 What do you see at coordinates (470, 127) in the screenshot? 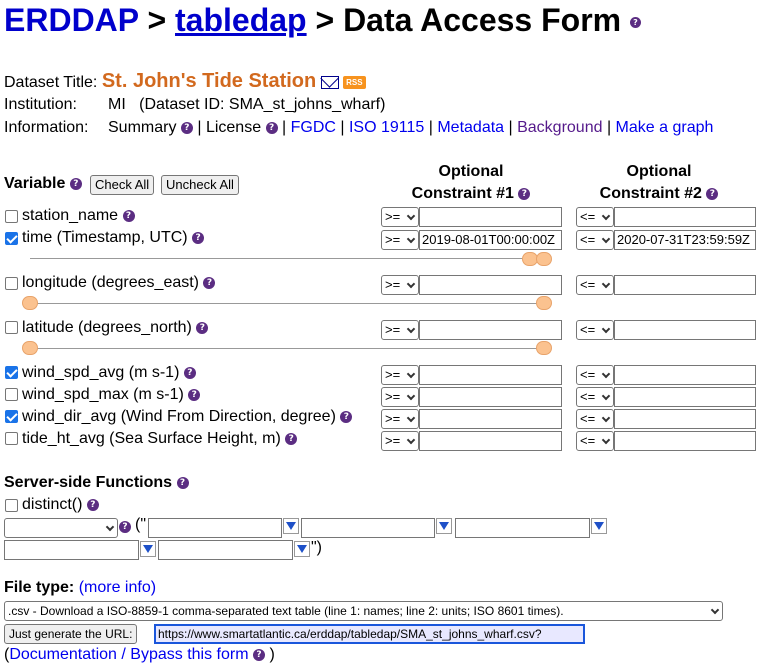
I see `metadata-link: Metadata` at bounding box center [470, 127].